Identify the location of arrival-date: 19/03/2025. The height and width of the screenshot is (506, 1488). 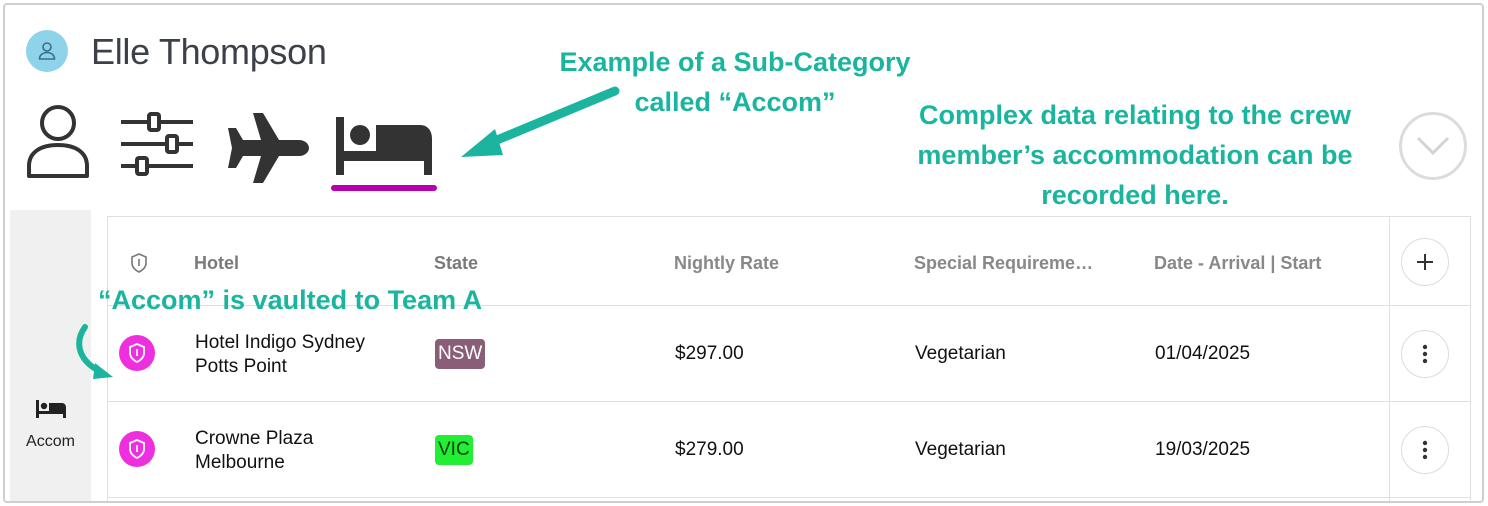
(1203, 449).